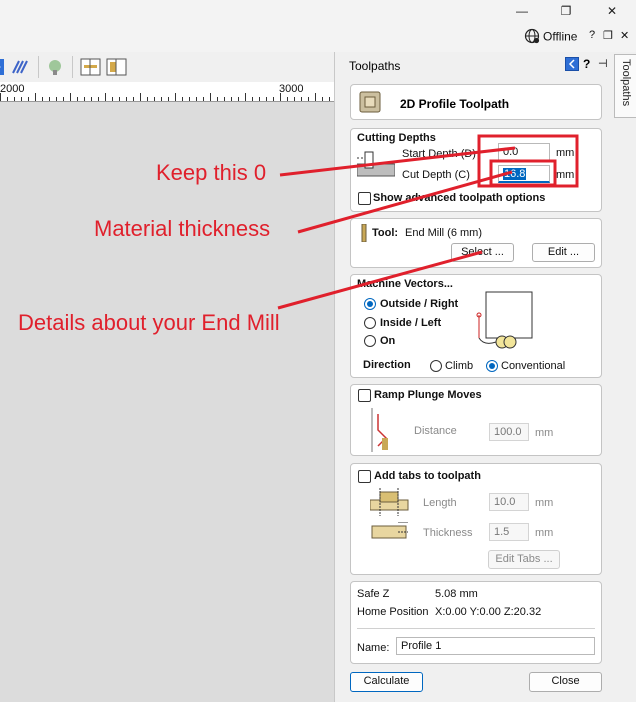 This screenshot has height=702, width=636. I want to click on annotation-end-mill-details: Details about your End Mill, so click(149, 322).